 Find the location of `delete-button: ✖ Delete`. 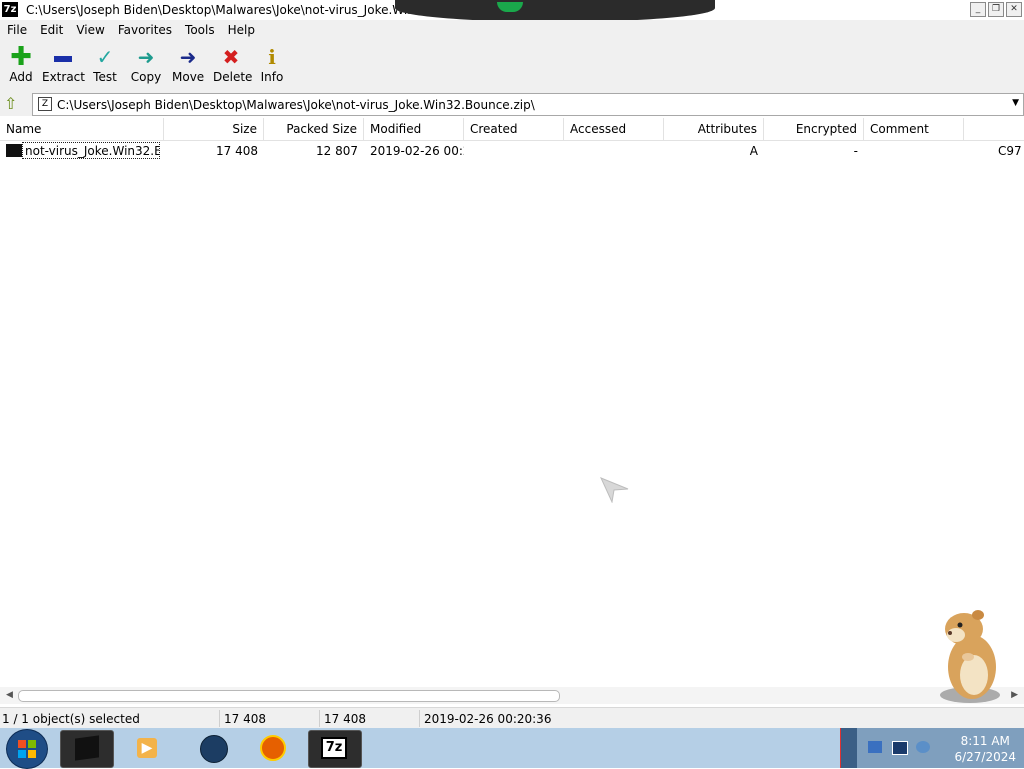

delete-button: ✖ Delete is located at coordinates (233, 64).